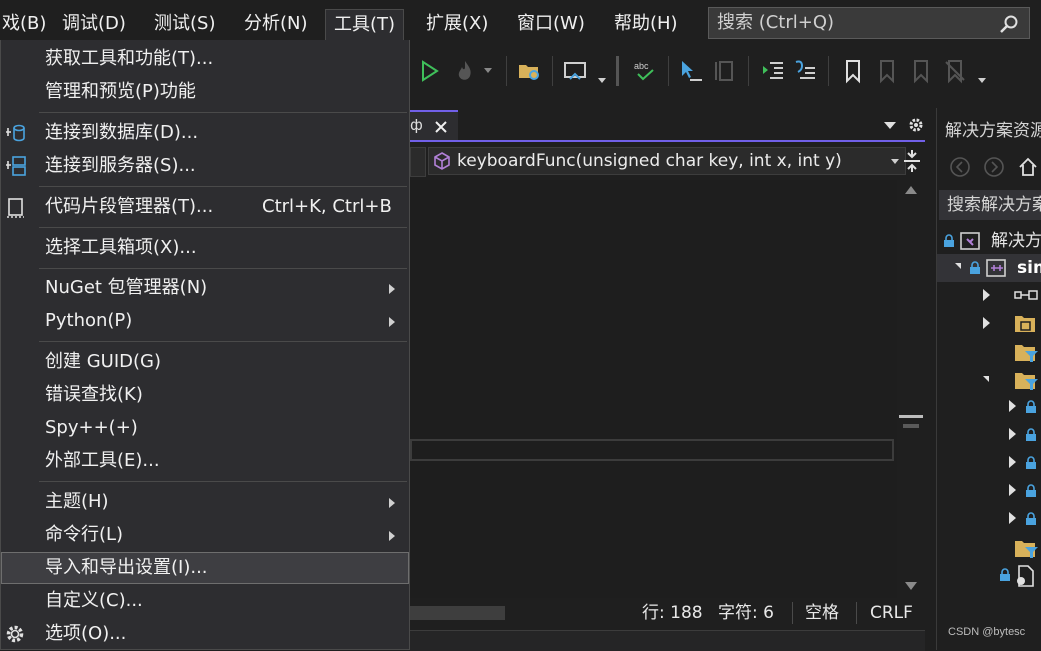  I want to click on split-editor-icon, so click(912, 161).